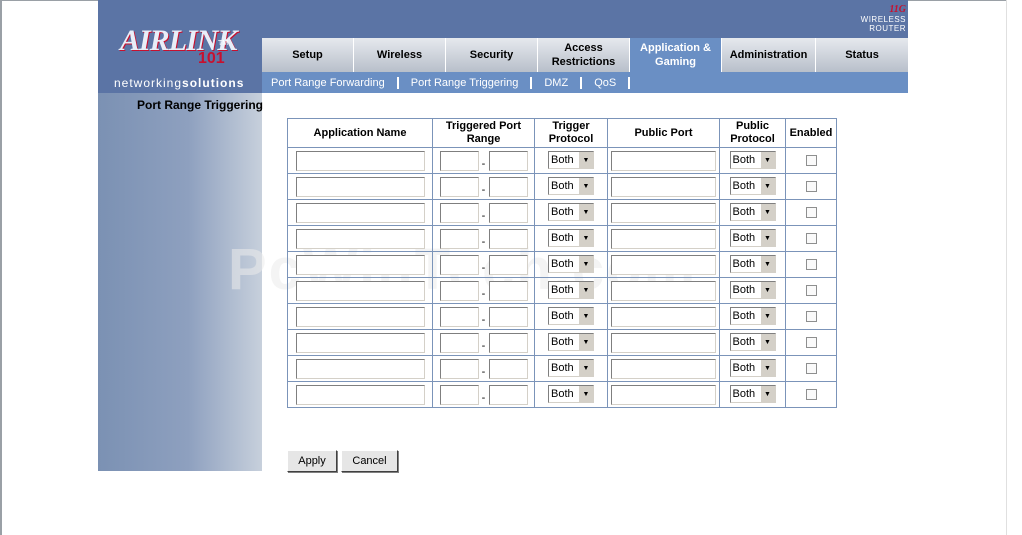 This screenshot has width=1022, height=535. I want to click on apply-button: Apply, so click(312, 461).